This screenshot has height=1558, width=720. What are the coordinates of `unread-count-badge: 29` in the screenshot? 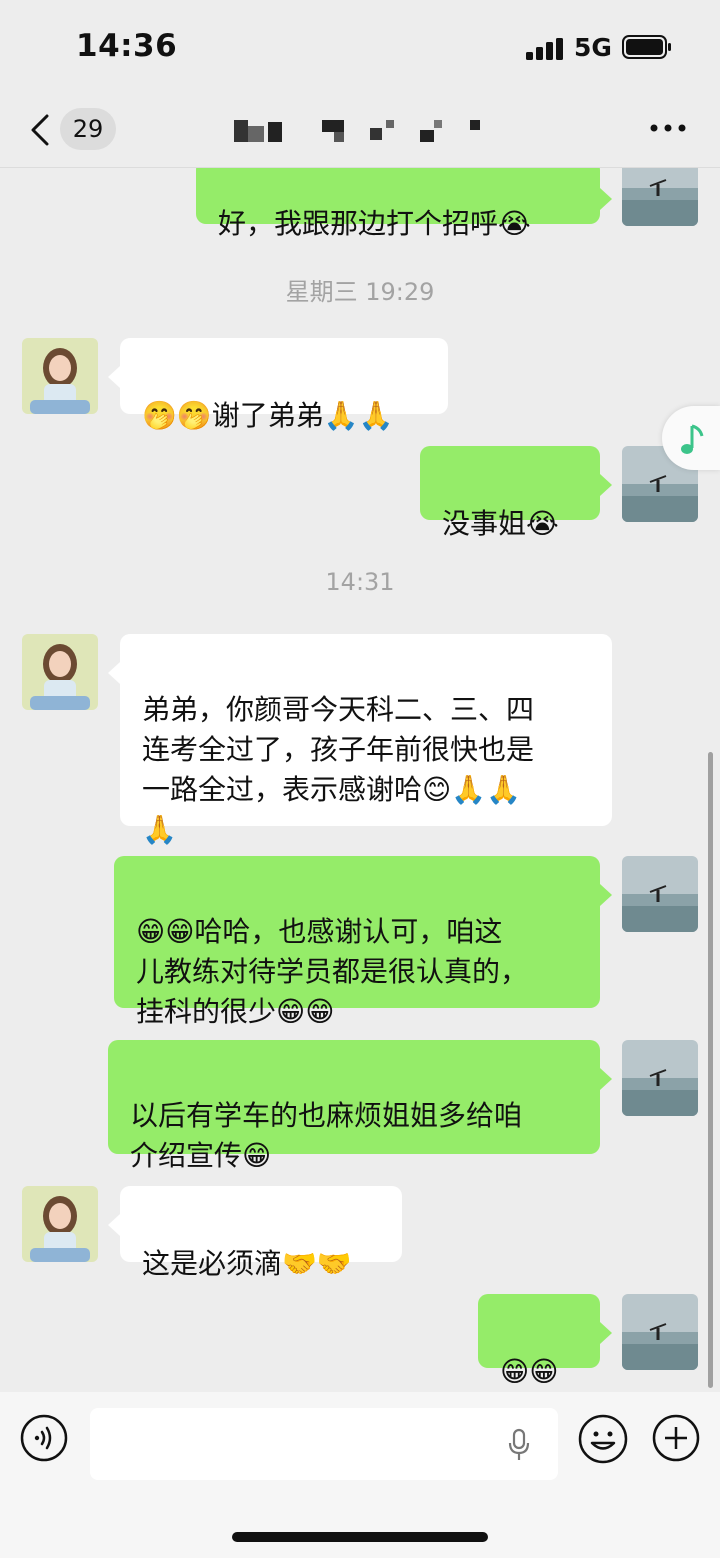 It's located at (88, 129).